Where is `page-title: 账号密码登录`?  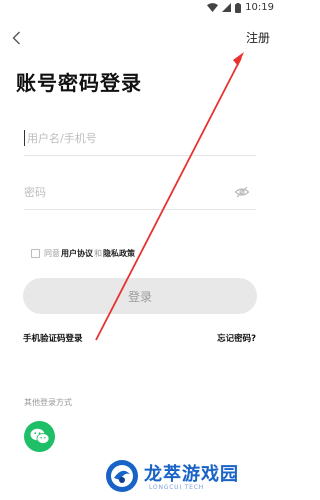 page-title: 账号密码登录 is located at coordinates (79, 83).